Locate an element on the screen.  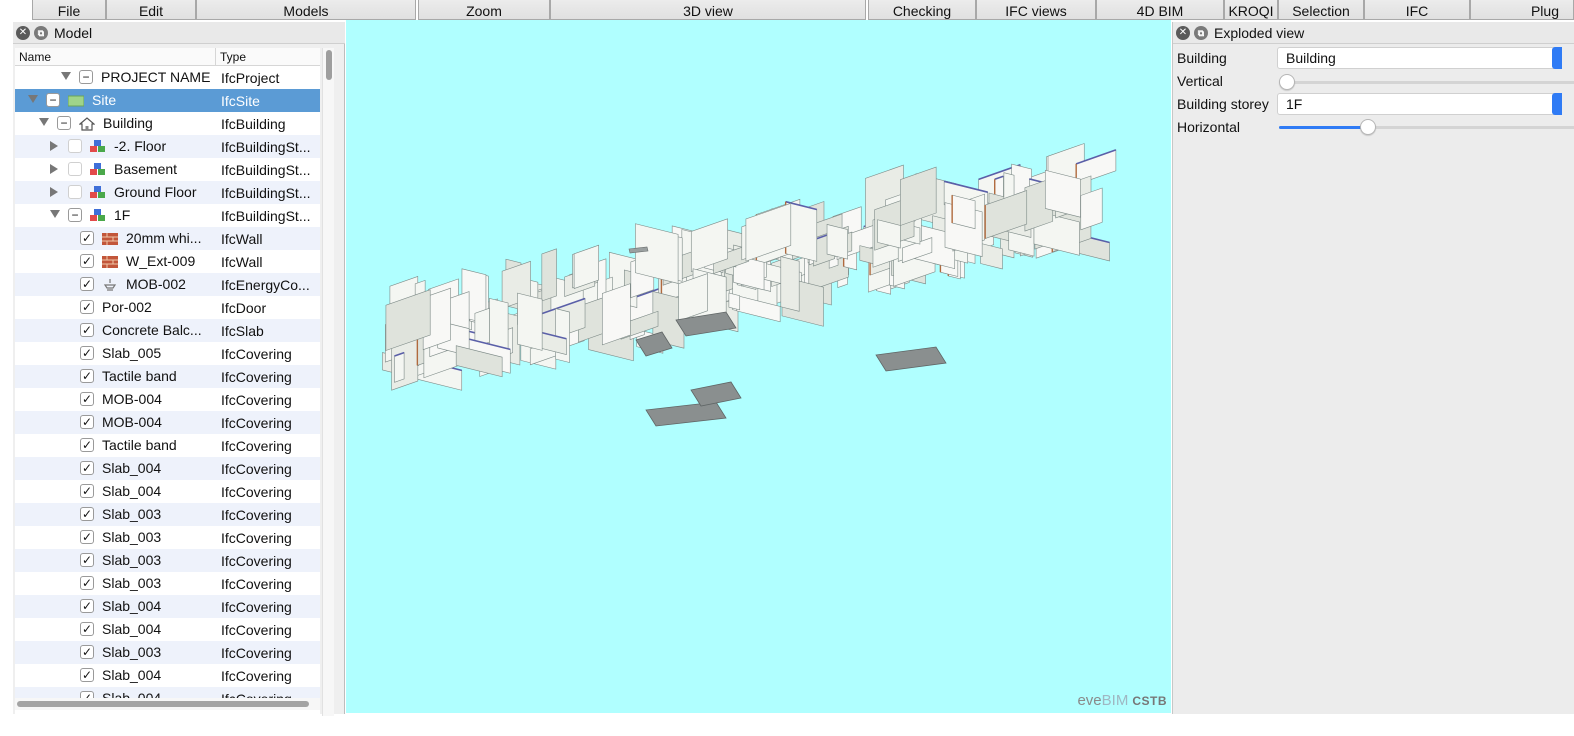
tab-selection: Selection is located at coordinates (1321, 10).